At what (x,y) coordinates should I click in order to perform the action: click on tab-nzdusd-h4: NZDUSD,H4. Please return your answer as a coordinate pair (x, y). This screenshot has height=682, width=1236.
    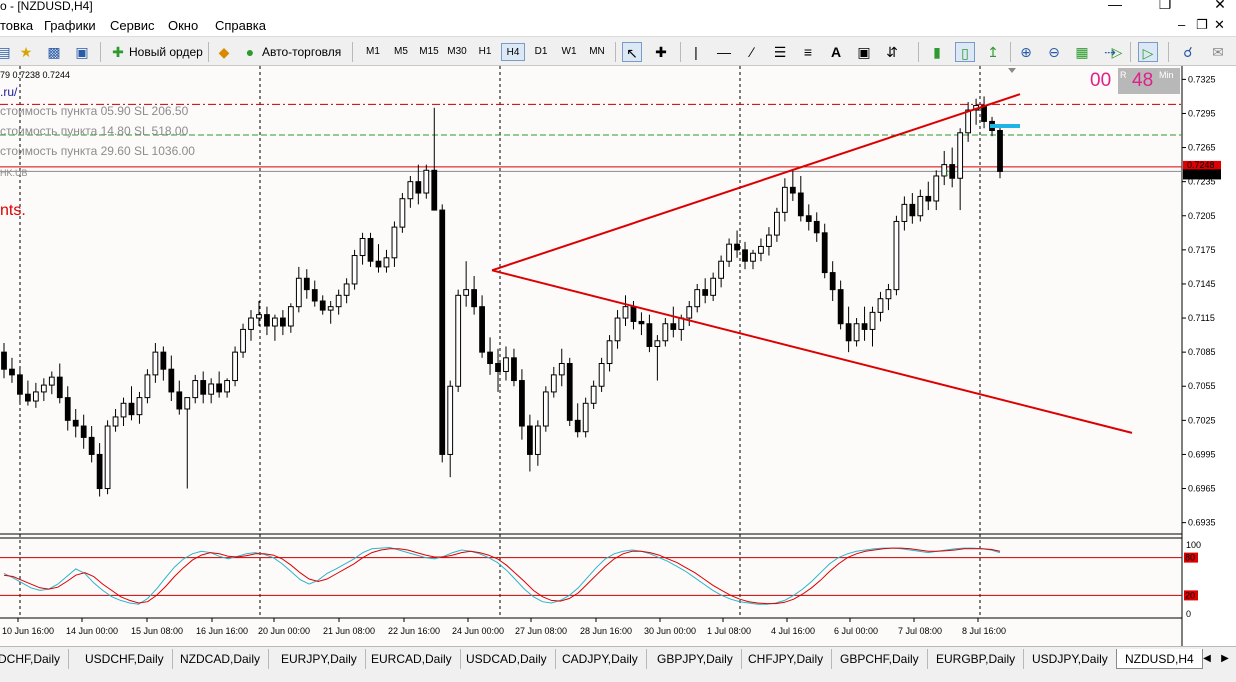
    Looking at the image, I should click on (1159, 659).